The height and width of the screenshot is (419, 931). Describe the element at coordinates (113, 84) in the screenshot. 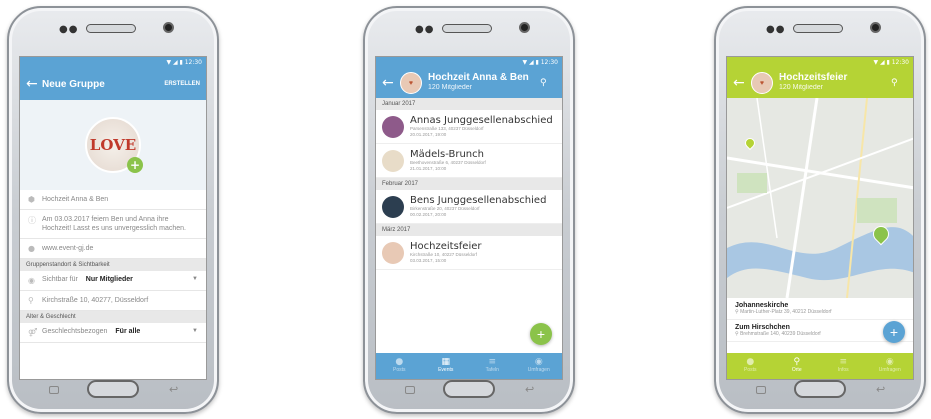

I see `app-bar: ← Neue Gruppe ERSTELLEN` at that location.